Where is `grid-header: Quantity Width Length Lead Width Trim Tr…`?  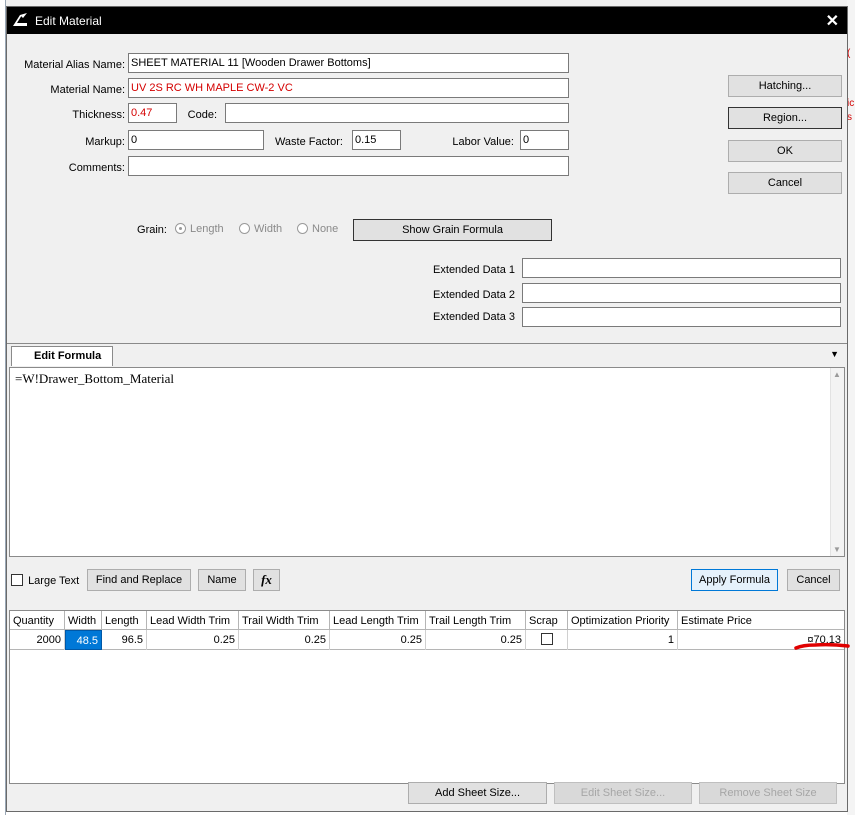 grid-header: Quantity Width Length Lead Width Trim Tr… is located at coordinates (427, 620).